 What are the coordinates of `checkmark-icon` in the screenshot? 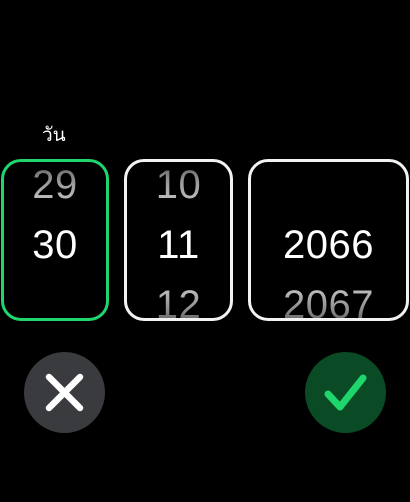 It's located at (345, 392).